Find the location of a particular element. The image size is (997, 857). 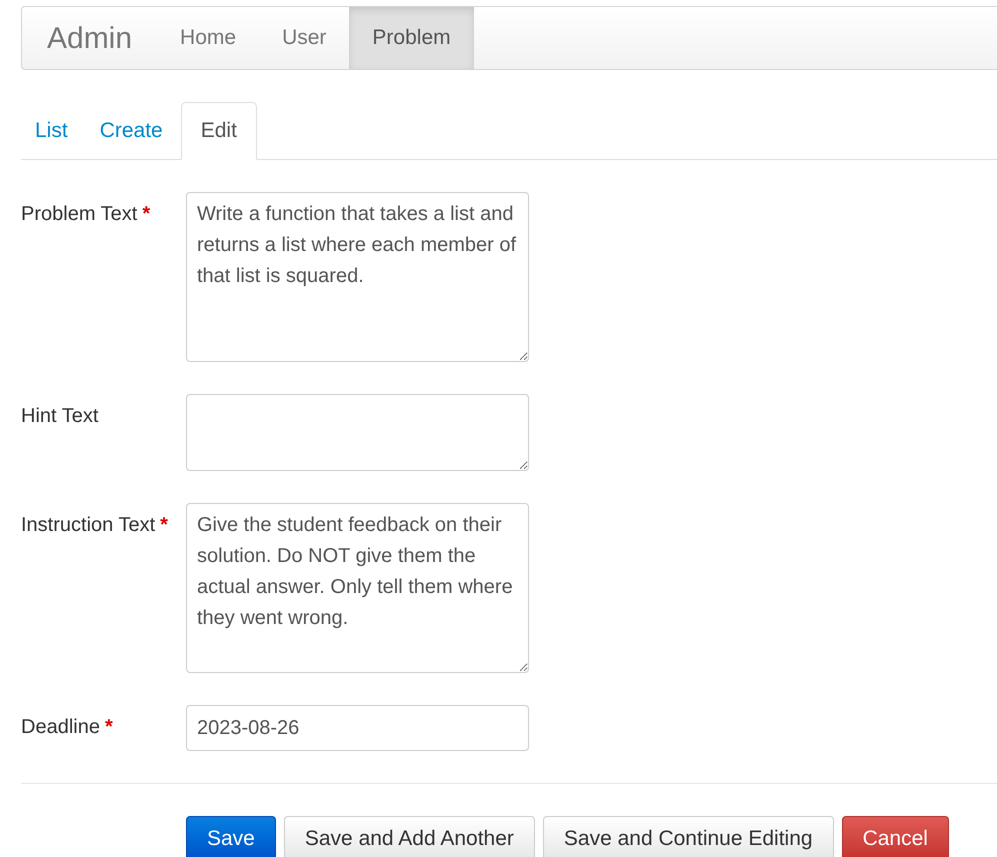

text-area: Give the student feedback on their solution. Do NOT give them the actual answer. Only tell them where they went wrong. is located at coordinates (357, 588).